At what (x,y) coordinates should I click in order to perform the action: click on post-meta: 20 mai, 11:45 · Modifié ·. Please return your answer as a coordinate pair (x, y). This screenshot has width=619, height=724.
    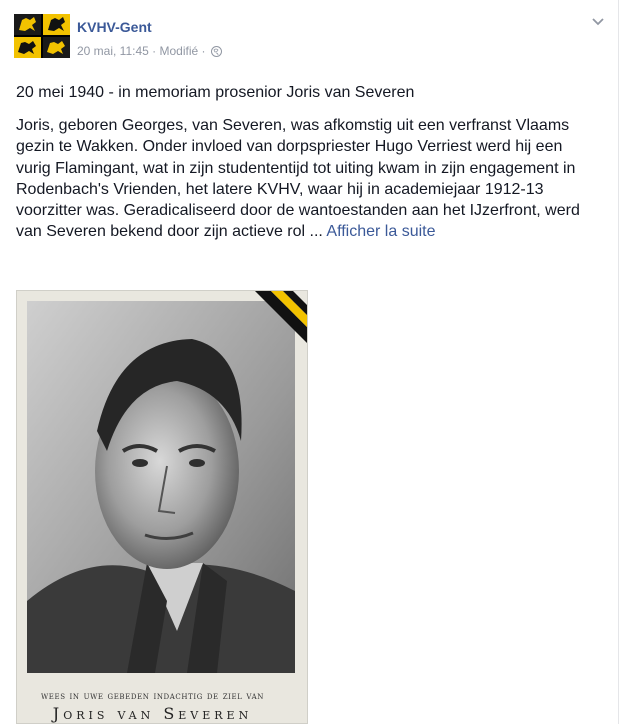
    Looking at the image, I should click on (149, 51).